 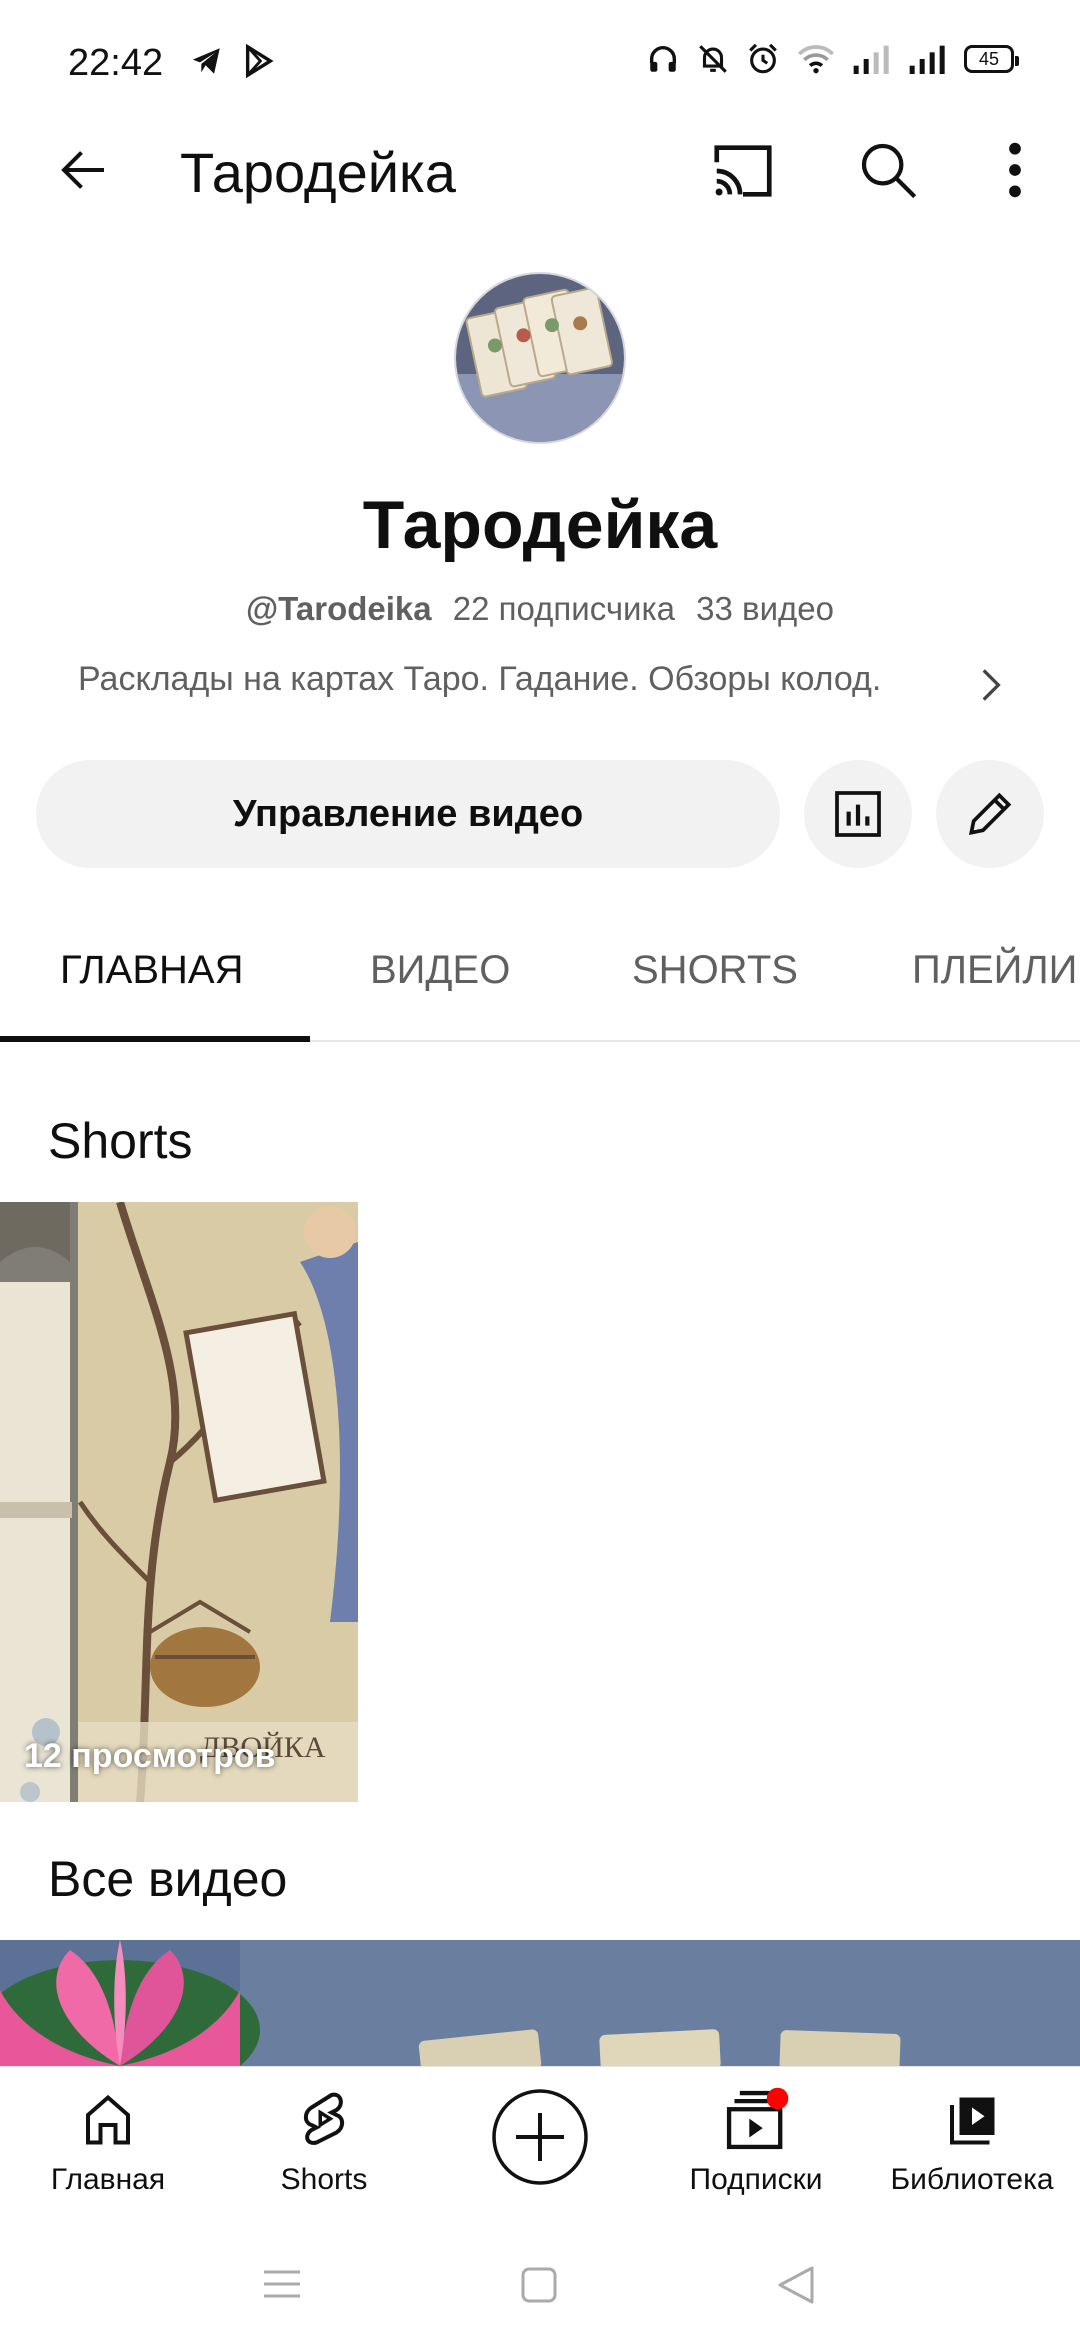 I want to click on headphones-icon, so click(x=663, y=59).